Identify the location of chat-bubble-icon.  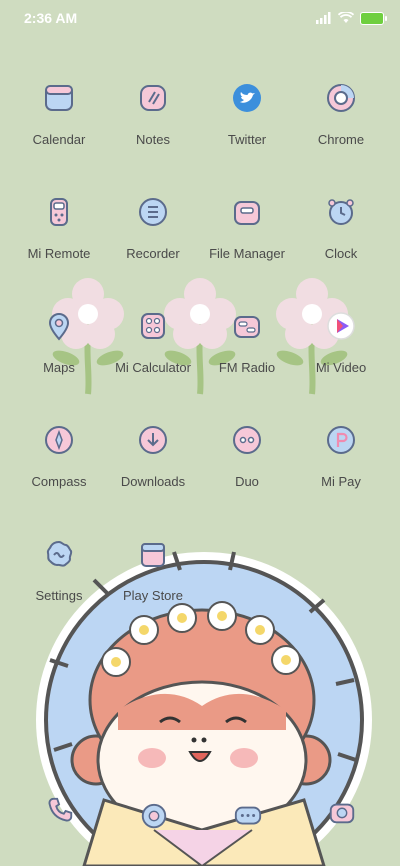
(248, 815).